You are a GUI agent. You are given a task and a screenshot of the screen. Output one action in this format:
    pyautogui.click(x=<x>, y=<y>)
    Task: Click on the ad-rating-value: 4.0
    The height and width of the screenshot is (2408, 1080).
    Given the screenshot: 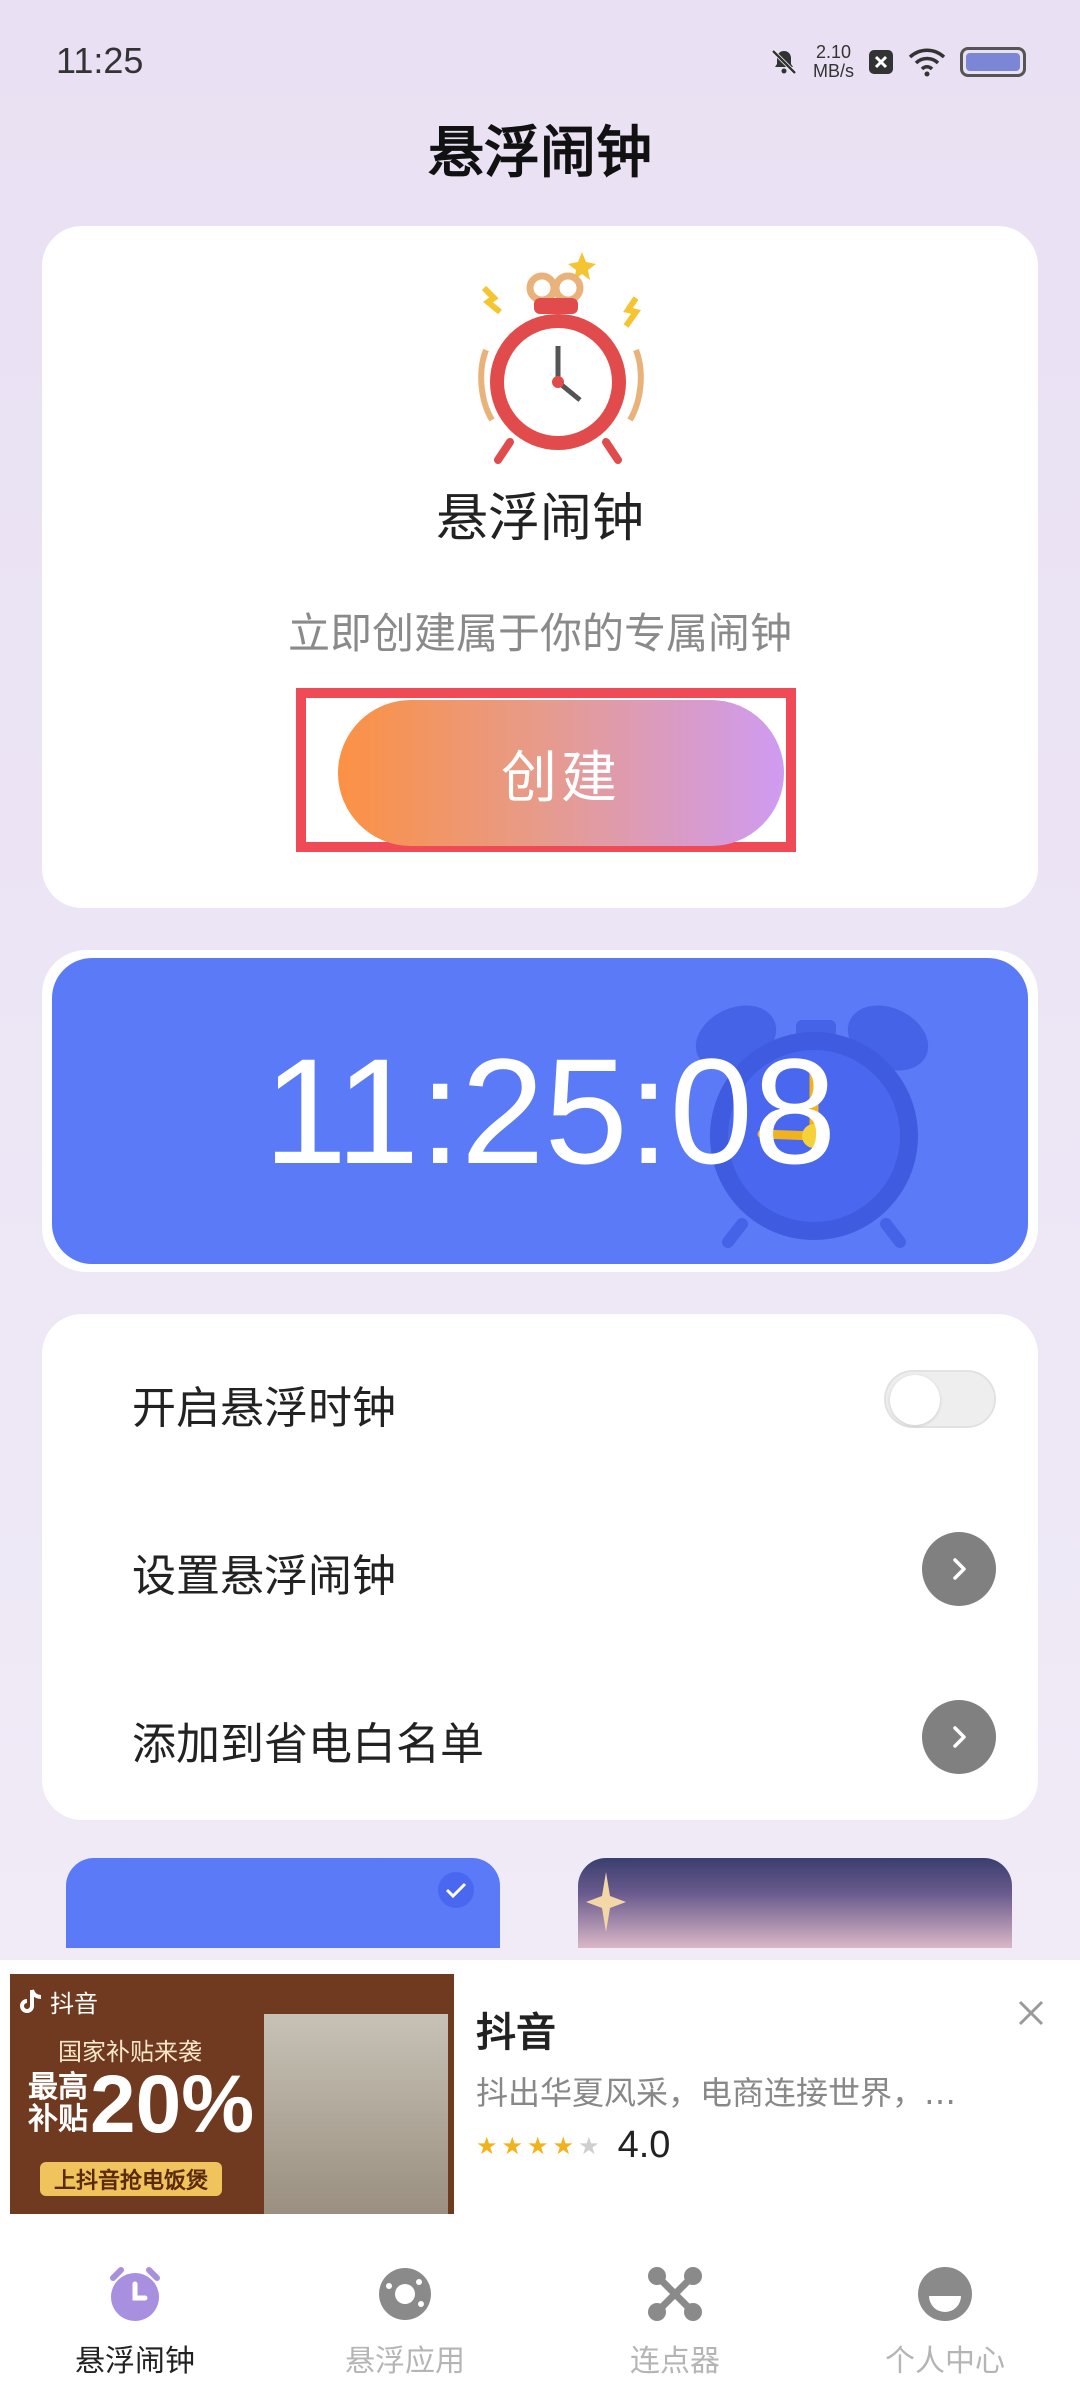 What is the action you would take?
    pyautogui.click(x=644, y=2145)
    